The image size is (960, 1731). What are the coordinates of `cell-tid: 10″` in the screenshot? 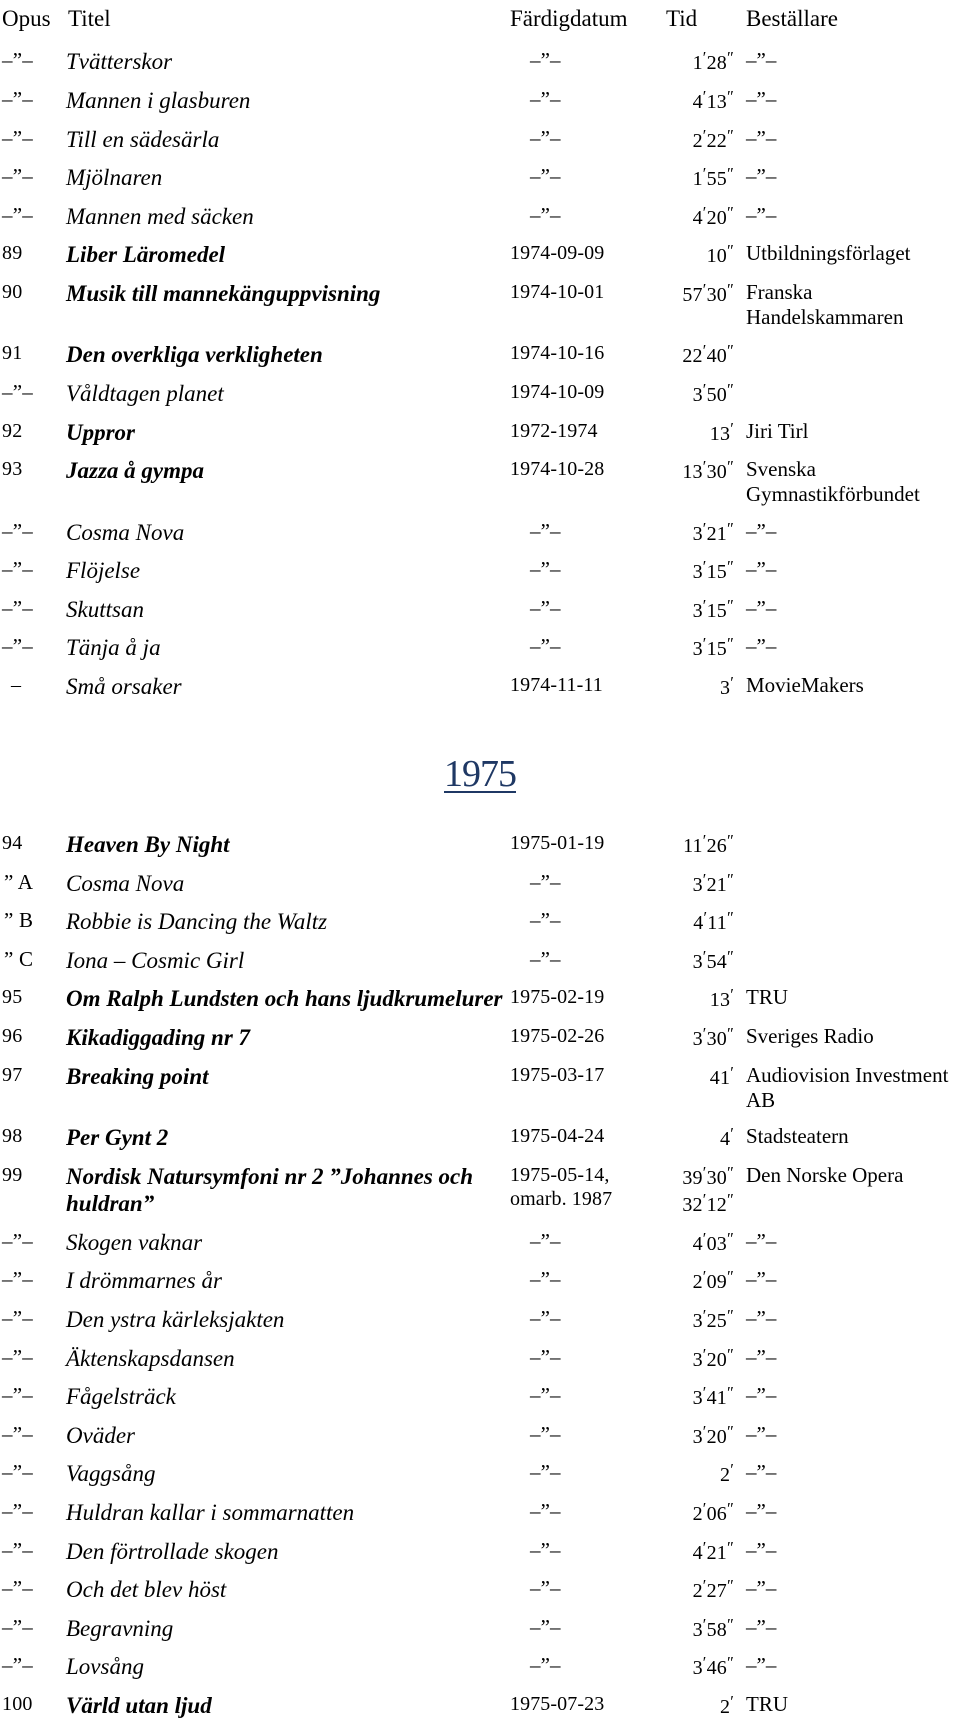 It's located at (720, 254).